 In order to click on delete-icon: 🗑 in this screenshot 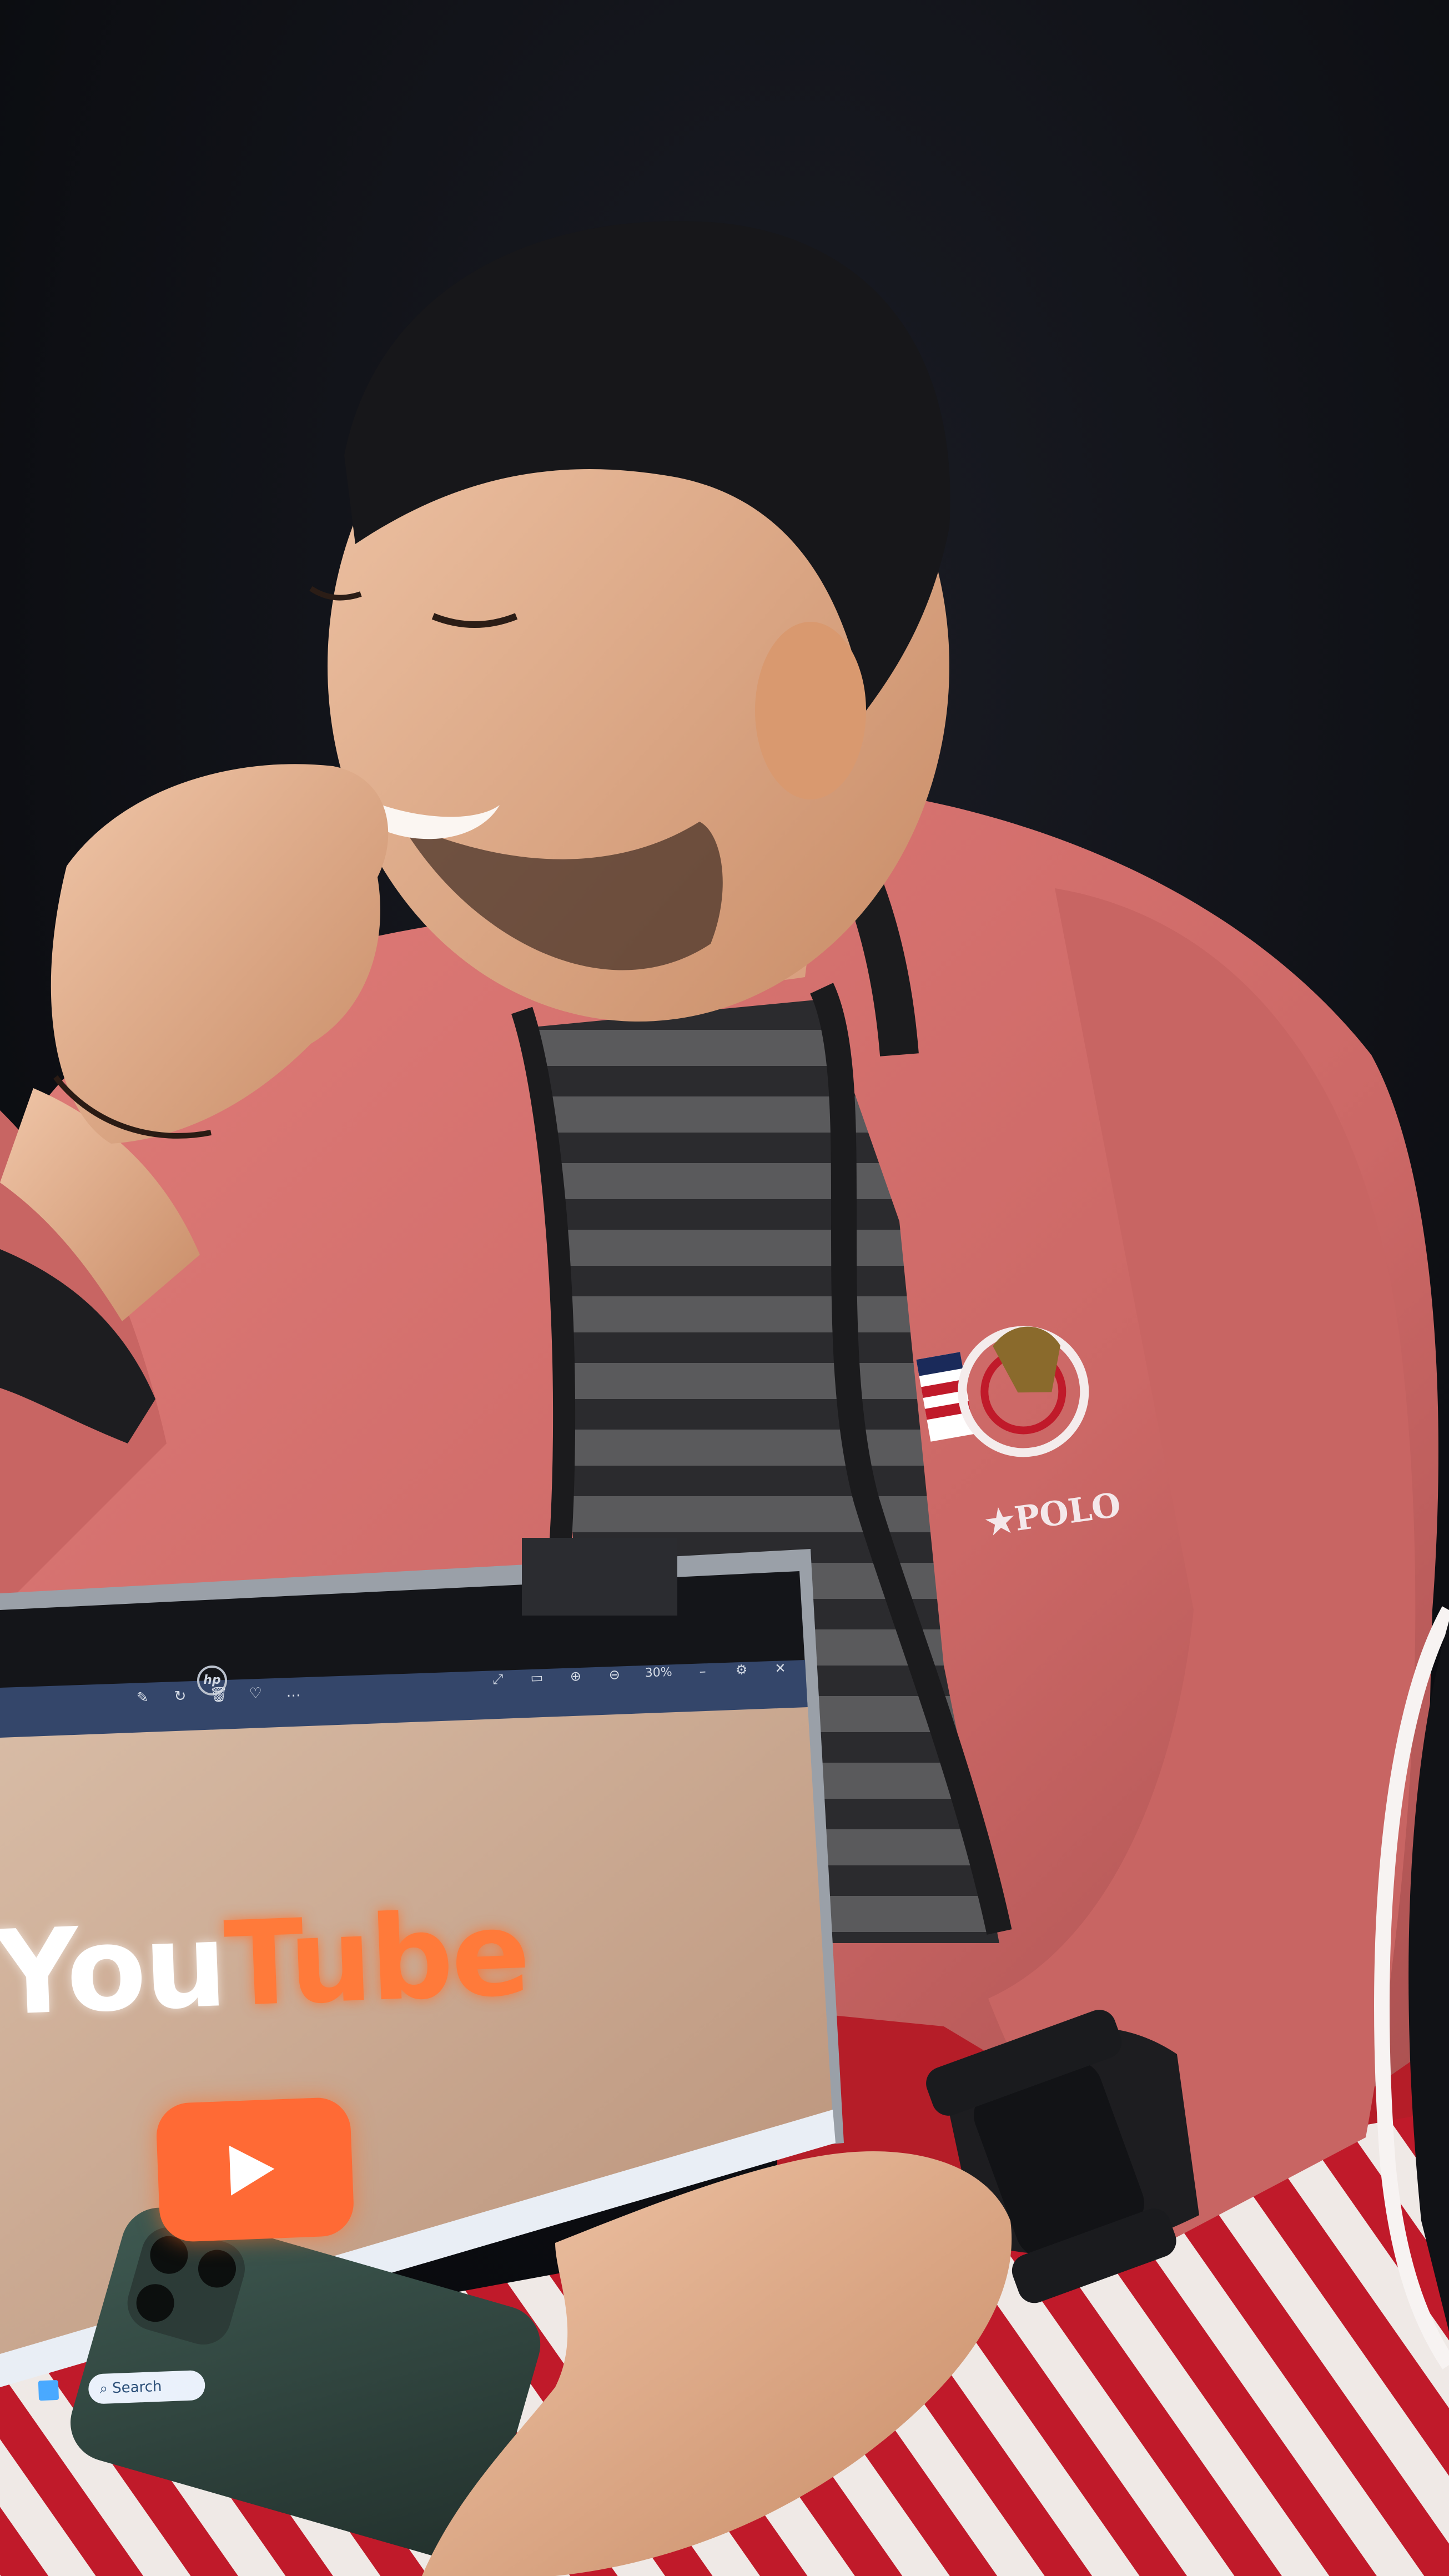, I will do `click(219, 1695)`.